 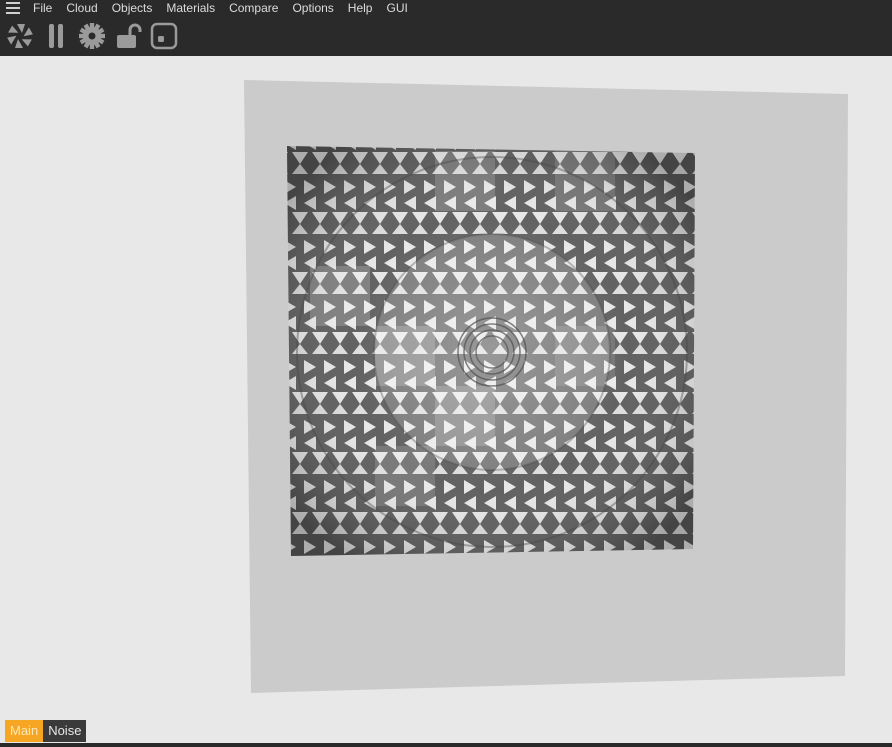 I want to click on rounded-square-icon, so click(x=164, y=36).